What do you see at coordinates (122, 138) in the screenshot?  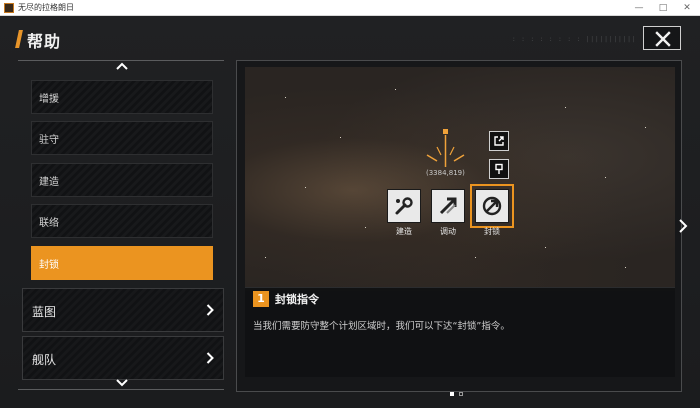 I see `topic-item-garrison: 驻守` at bounding box center [122, 138].